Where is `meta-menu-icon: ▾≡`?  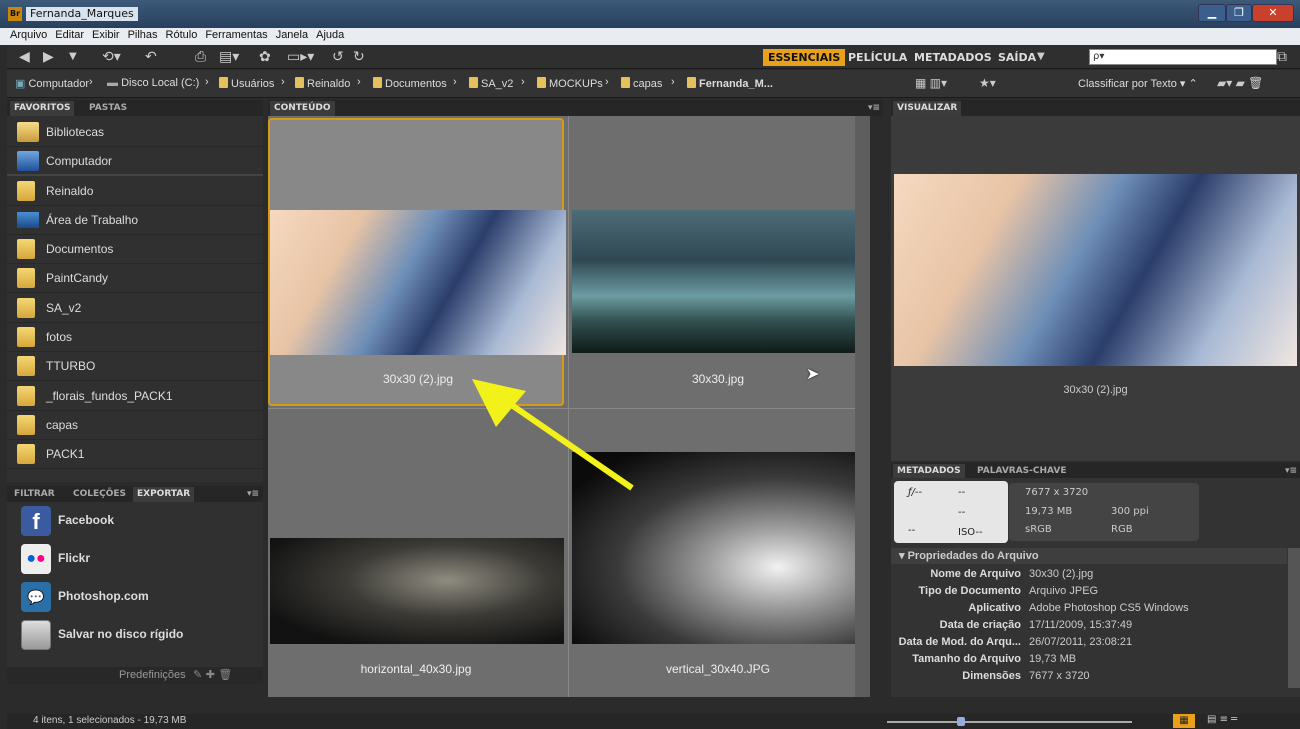 meta-menu-icon: ▾≡ is located at coordinates (1290, 471).